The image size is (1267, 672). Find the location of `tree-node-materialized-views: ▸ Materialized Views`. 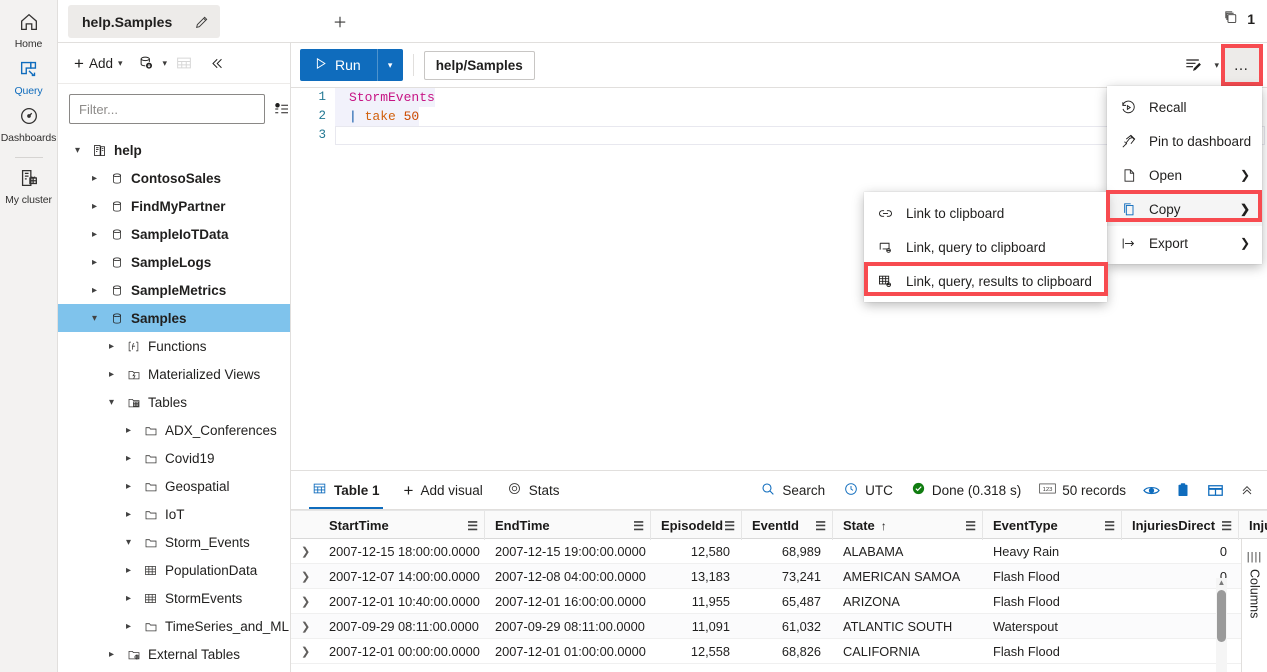

tree-node-materialized-views: ▸ Materialized Views is located at coordinates (174, 374).